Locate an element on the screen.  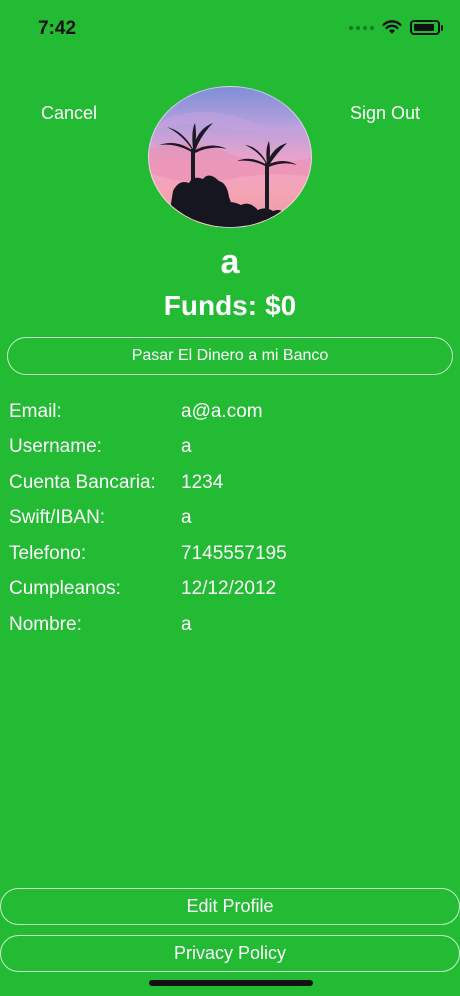
name-value: a is located at coordinates (186, 624).